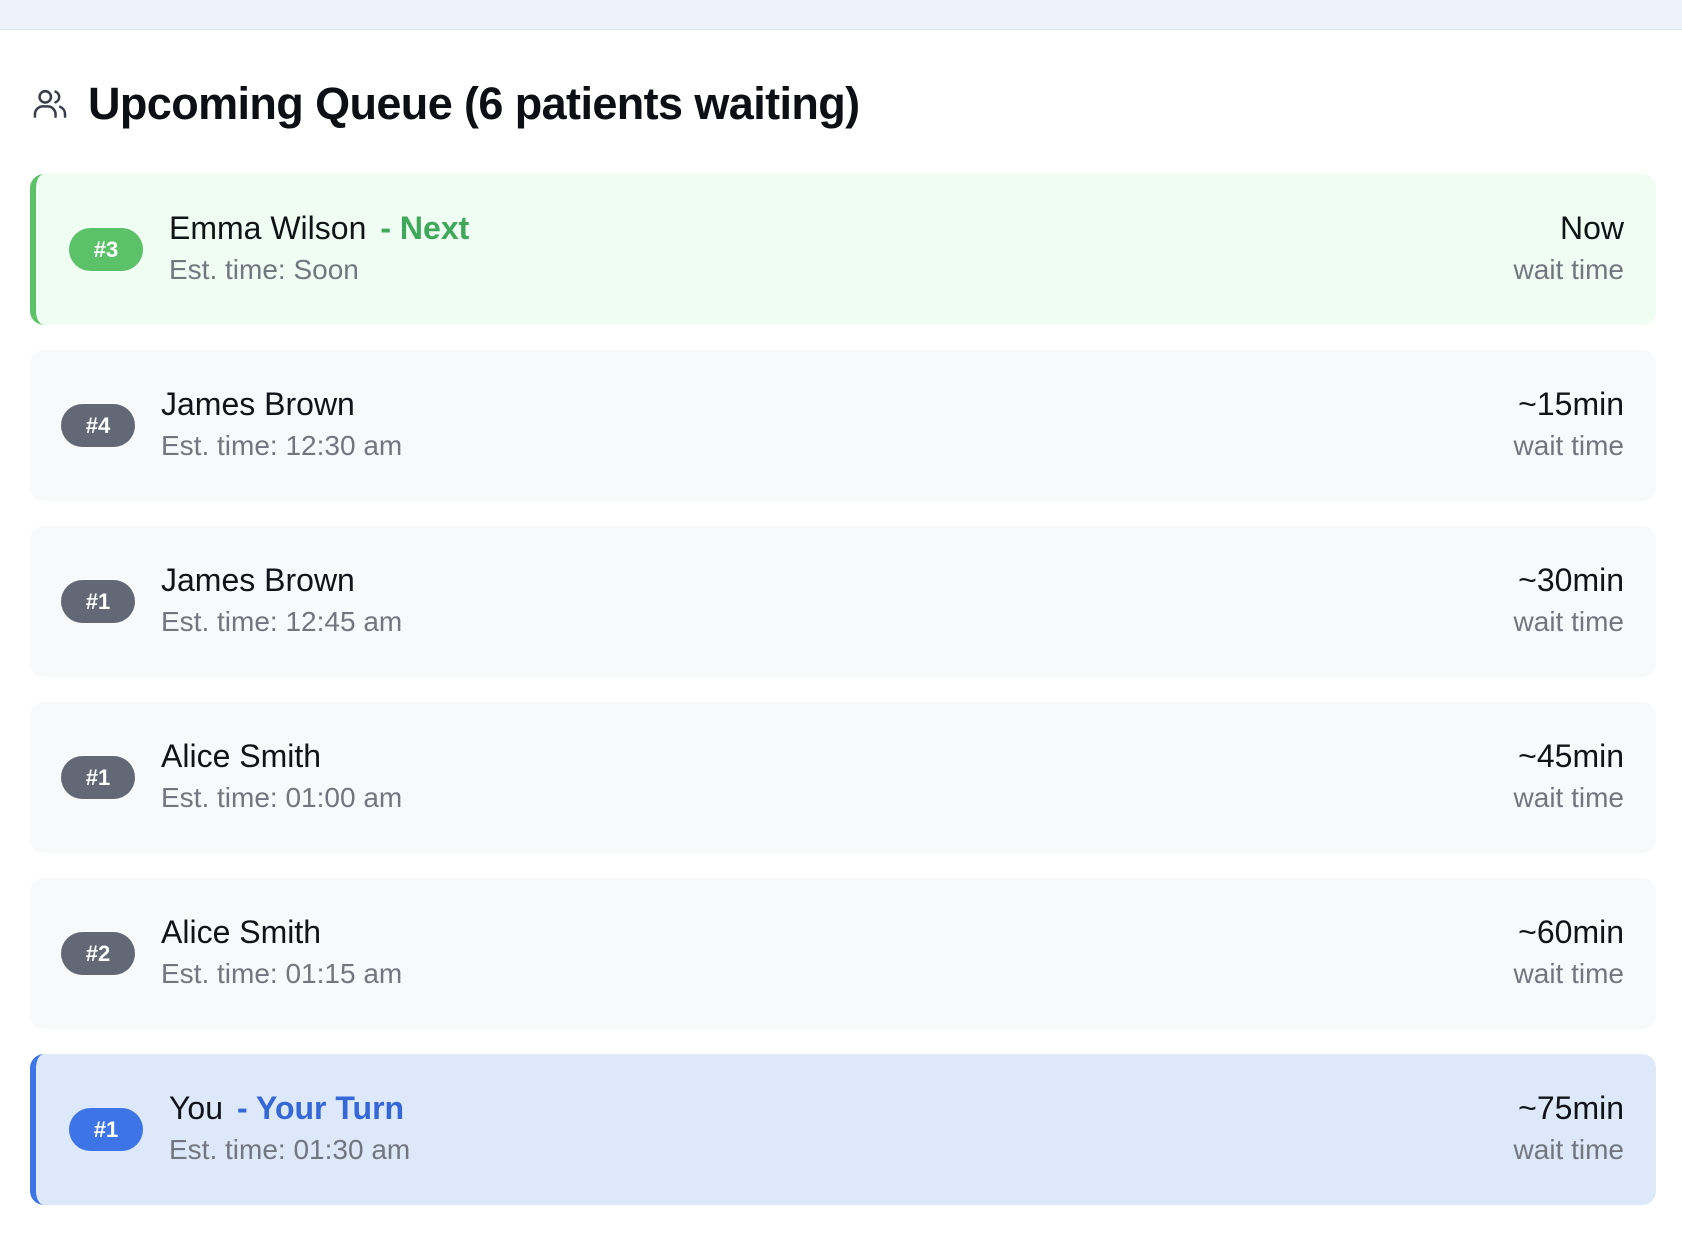  What do you see at coordinates (1571, 404) in the screenshot?
I see `wait-value: ~15min` at bounding box center [1571, 404].